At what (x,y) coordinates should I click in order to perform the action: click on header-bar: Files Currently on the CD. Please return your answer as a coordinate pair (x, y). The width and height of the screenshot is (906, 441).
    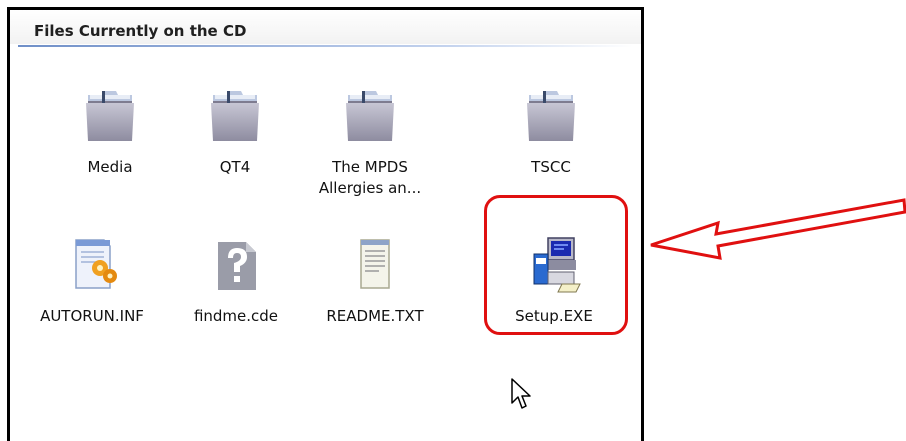
    Looking at the image, I should click on (325, 27).